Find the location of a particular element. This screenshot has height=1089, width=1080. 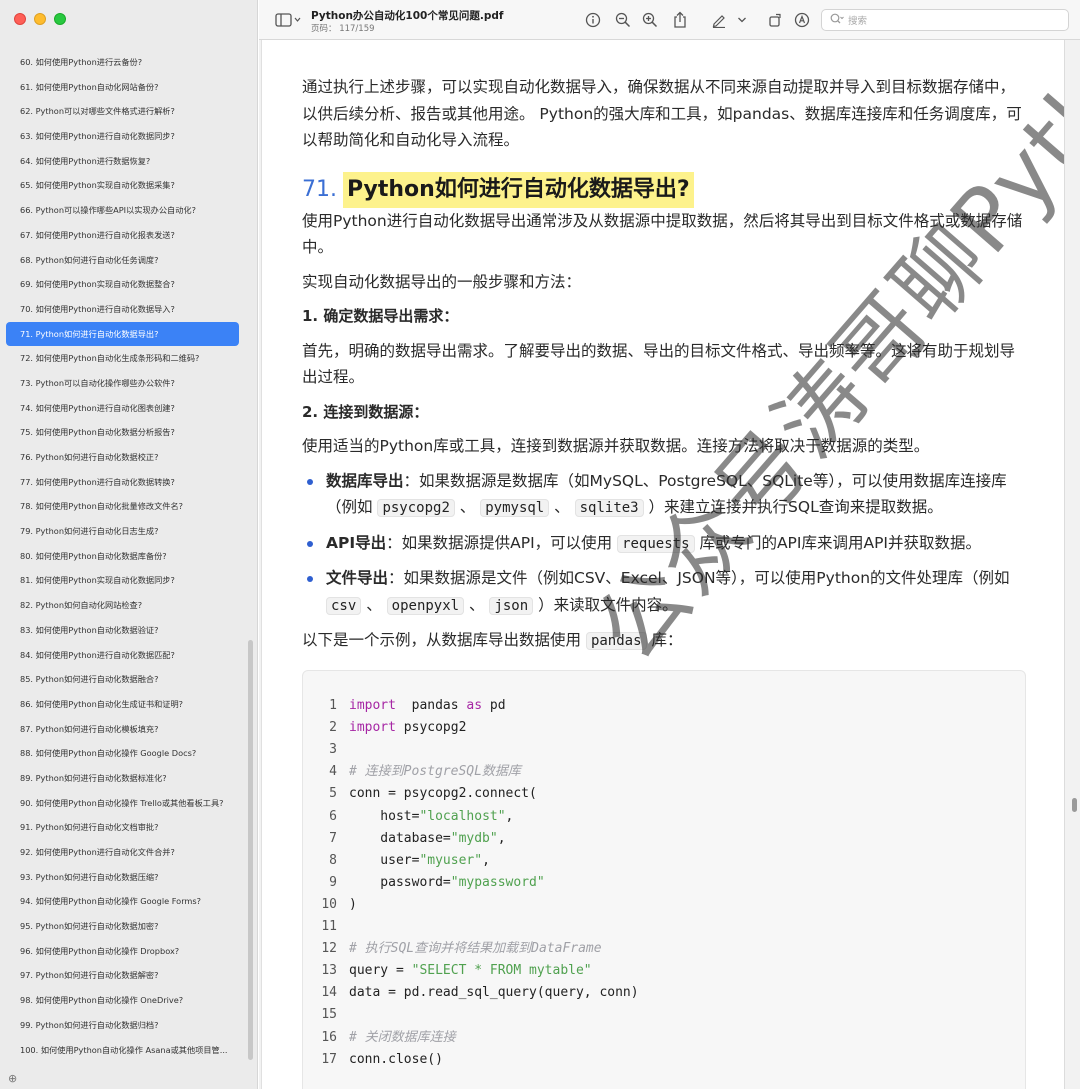

code-token: as is located at coordinates (474, 705).